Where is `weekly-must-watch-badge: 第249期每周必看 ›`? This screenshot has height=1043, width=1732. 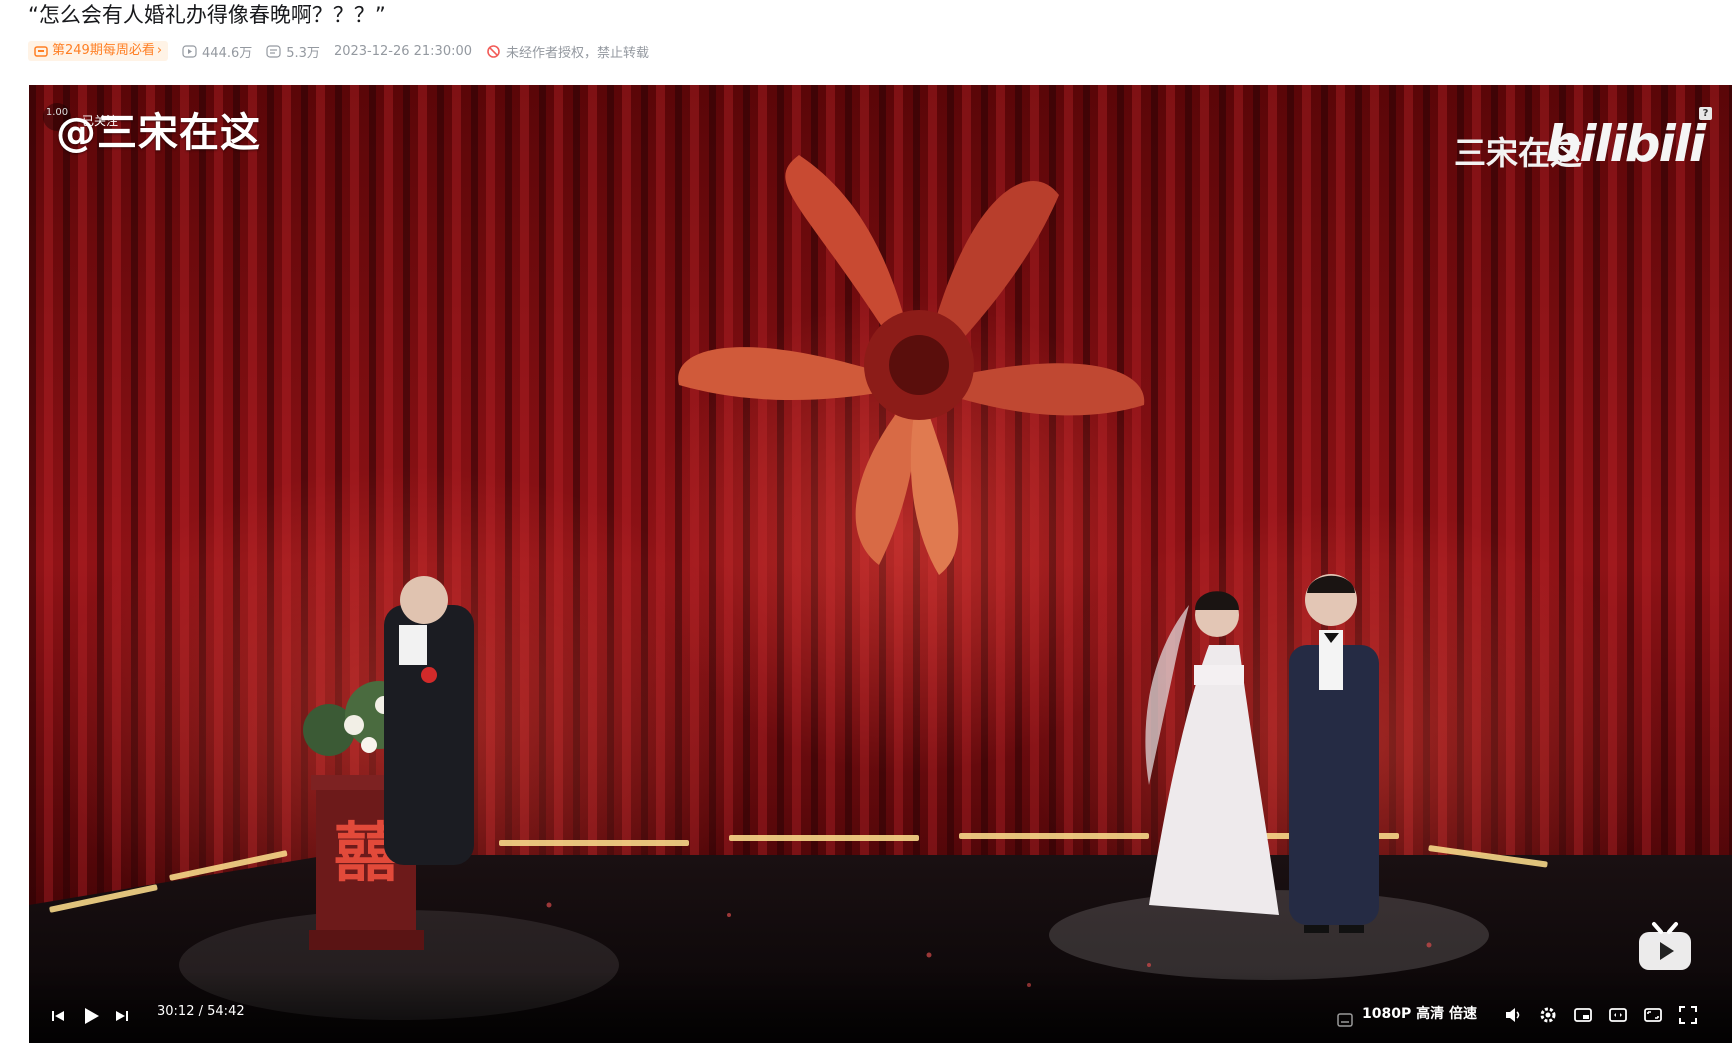
weekly-must-watch-badge: 第249期每周必看 › is located at coordinates (98, 51).